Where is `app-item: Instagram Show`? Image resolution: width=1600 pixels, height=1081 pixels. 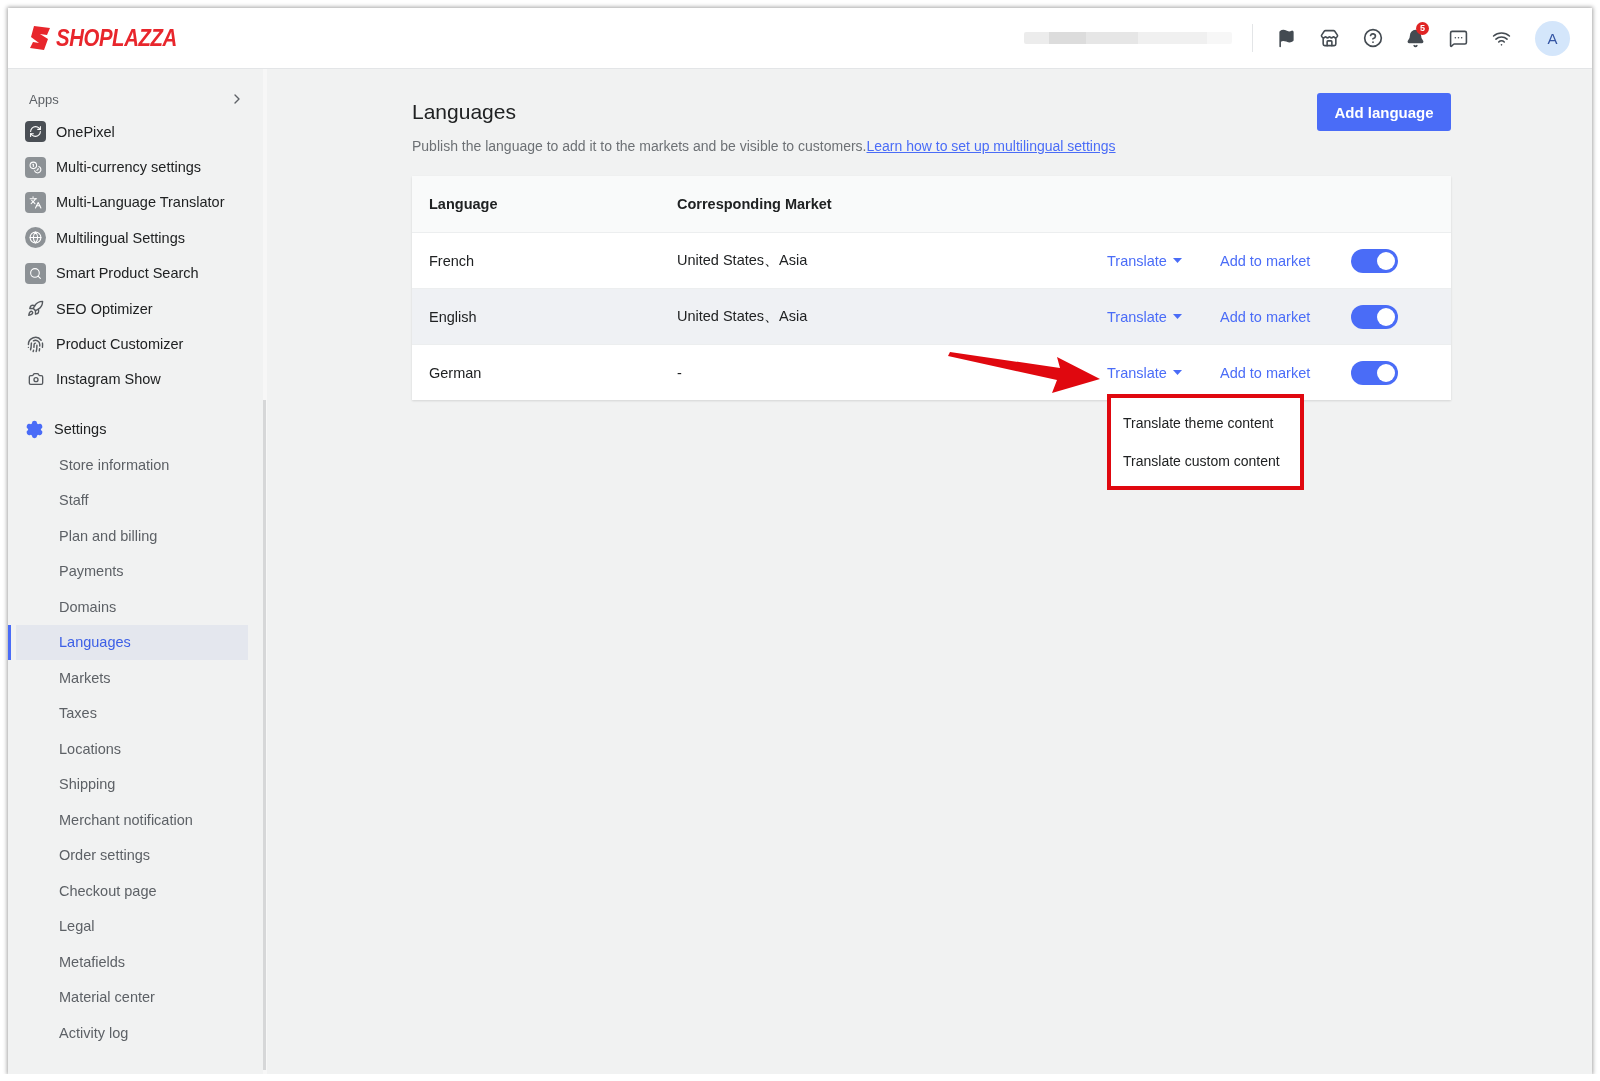 app-item: Instagram Show is located at coordinates (135, 379).